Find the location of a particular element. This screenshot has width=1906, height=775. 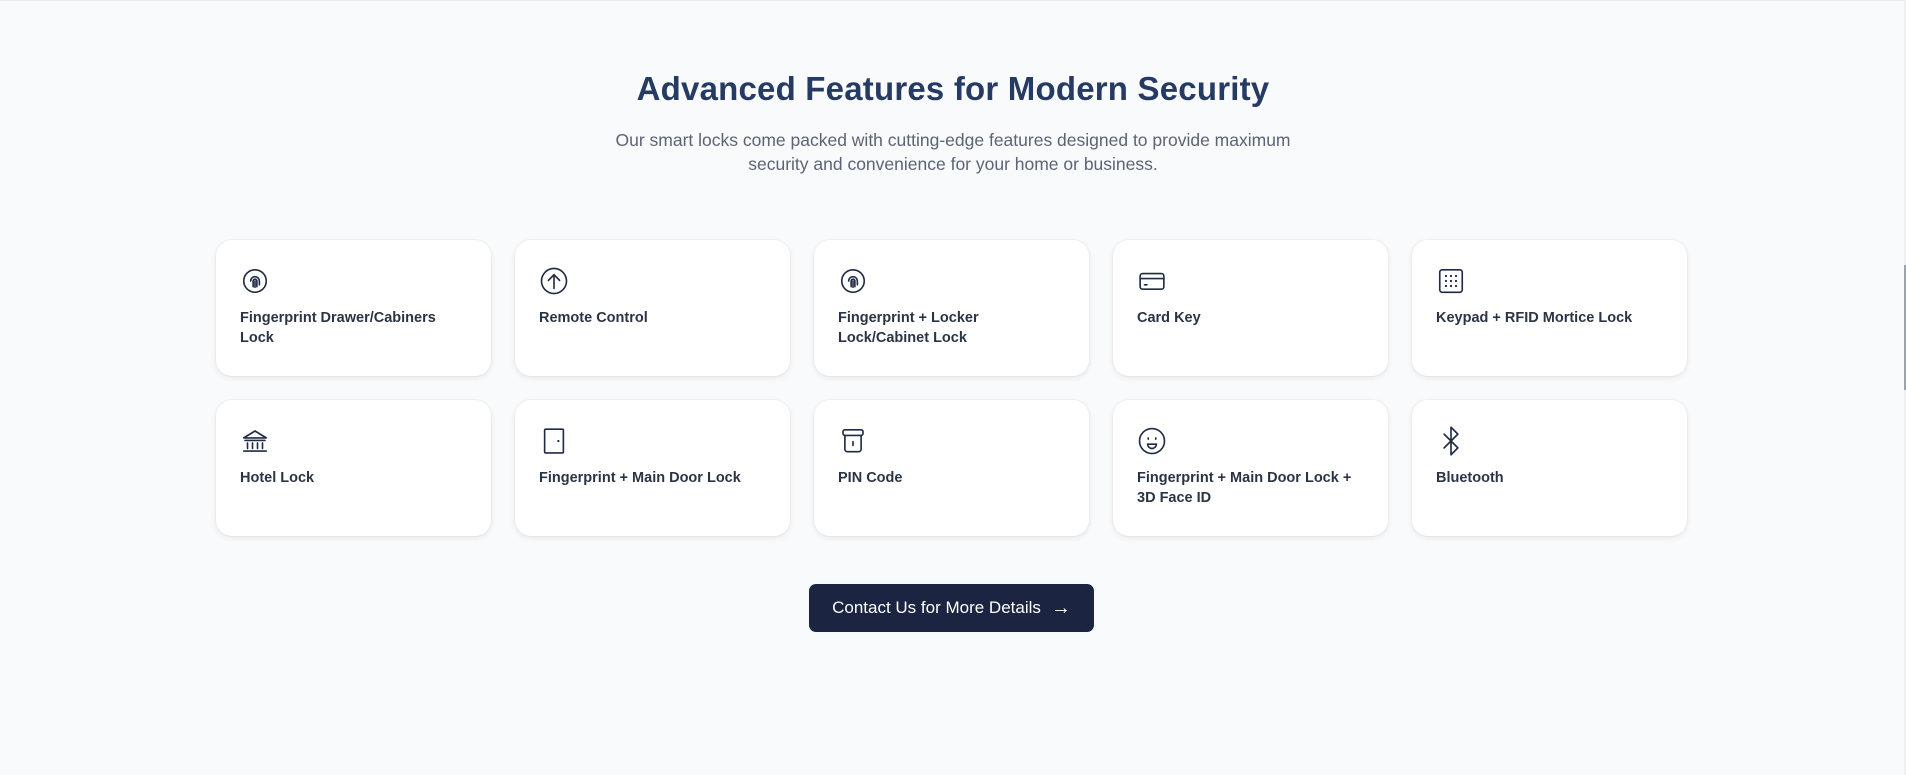

feature-card-hotel-lock: Hotel Lock is located at coordinates (353, 468).